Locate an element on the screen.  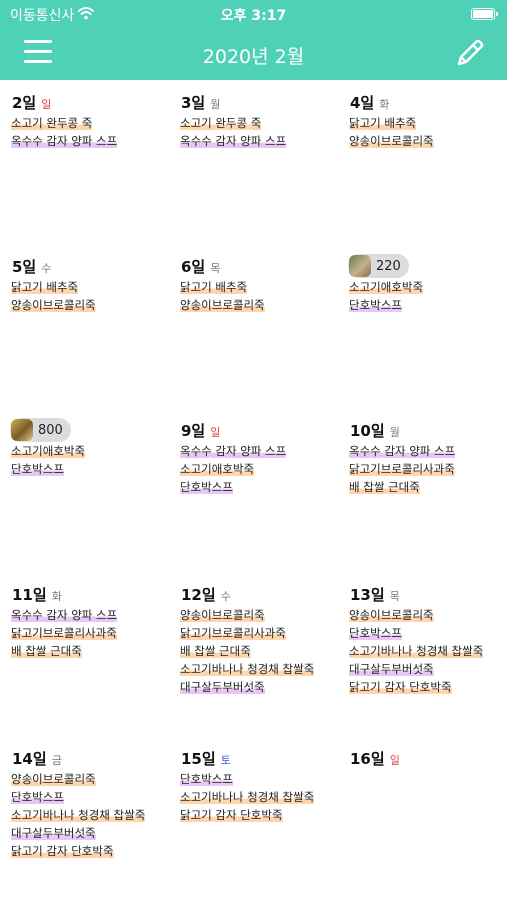
day-cell: 5일 수닭고기 배추죽양송이브로콜리죽 is located at coordinates (84, 326).